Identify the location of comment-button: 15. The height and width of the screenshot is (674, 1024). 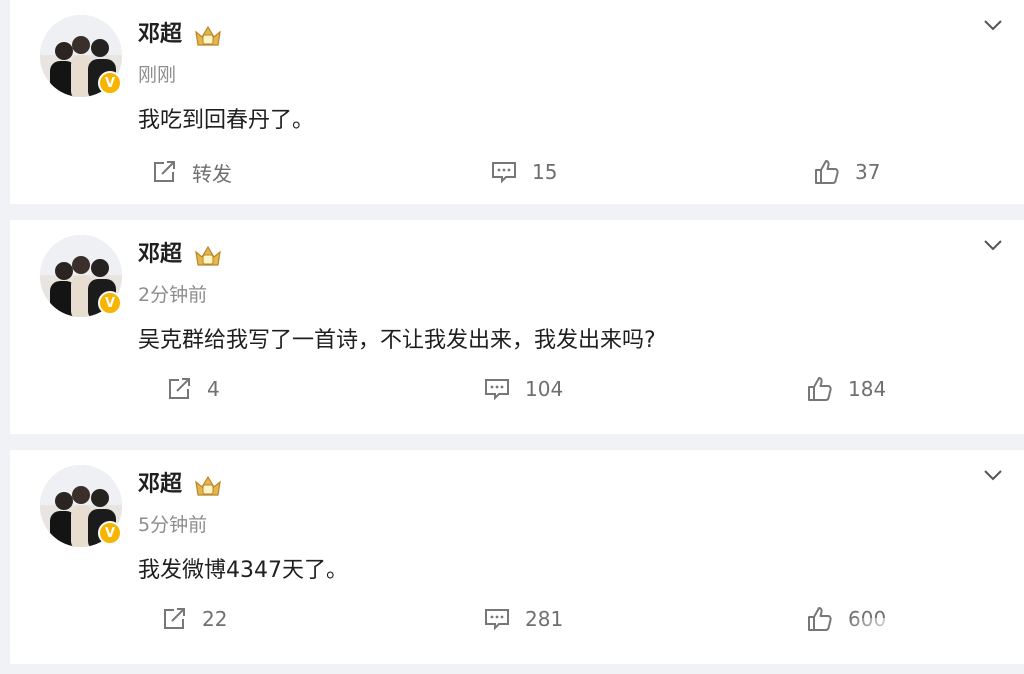
(523, 172).